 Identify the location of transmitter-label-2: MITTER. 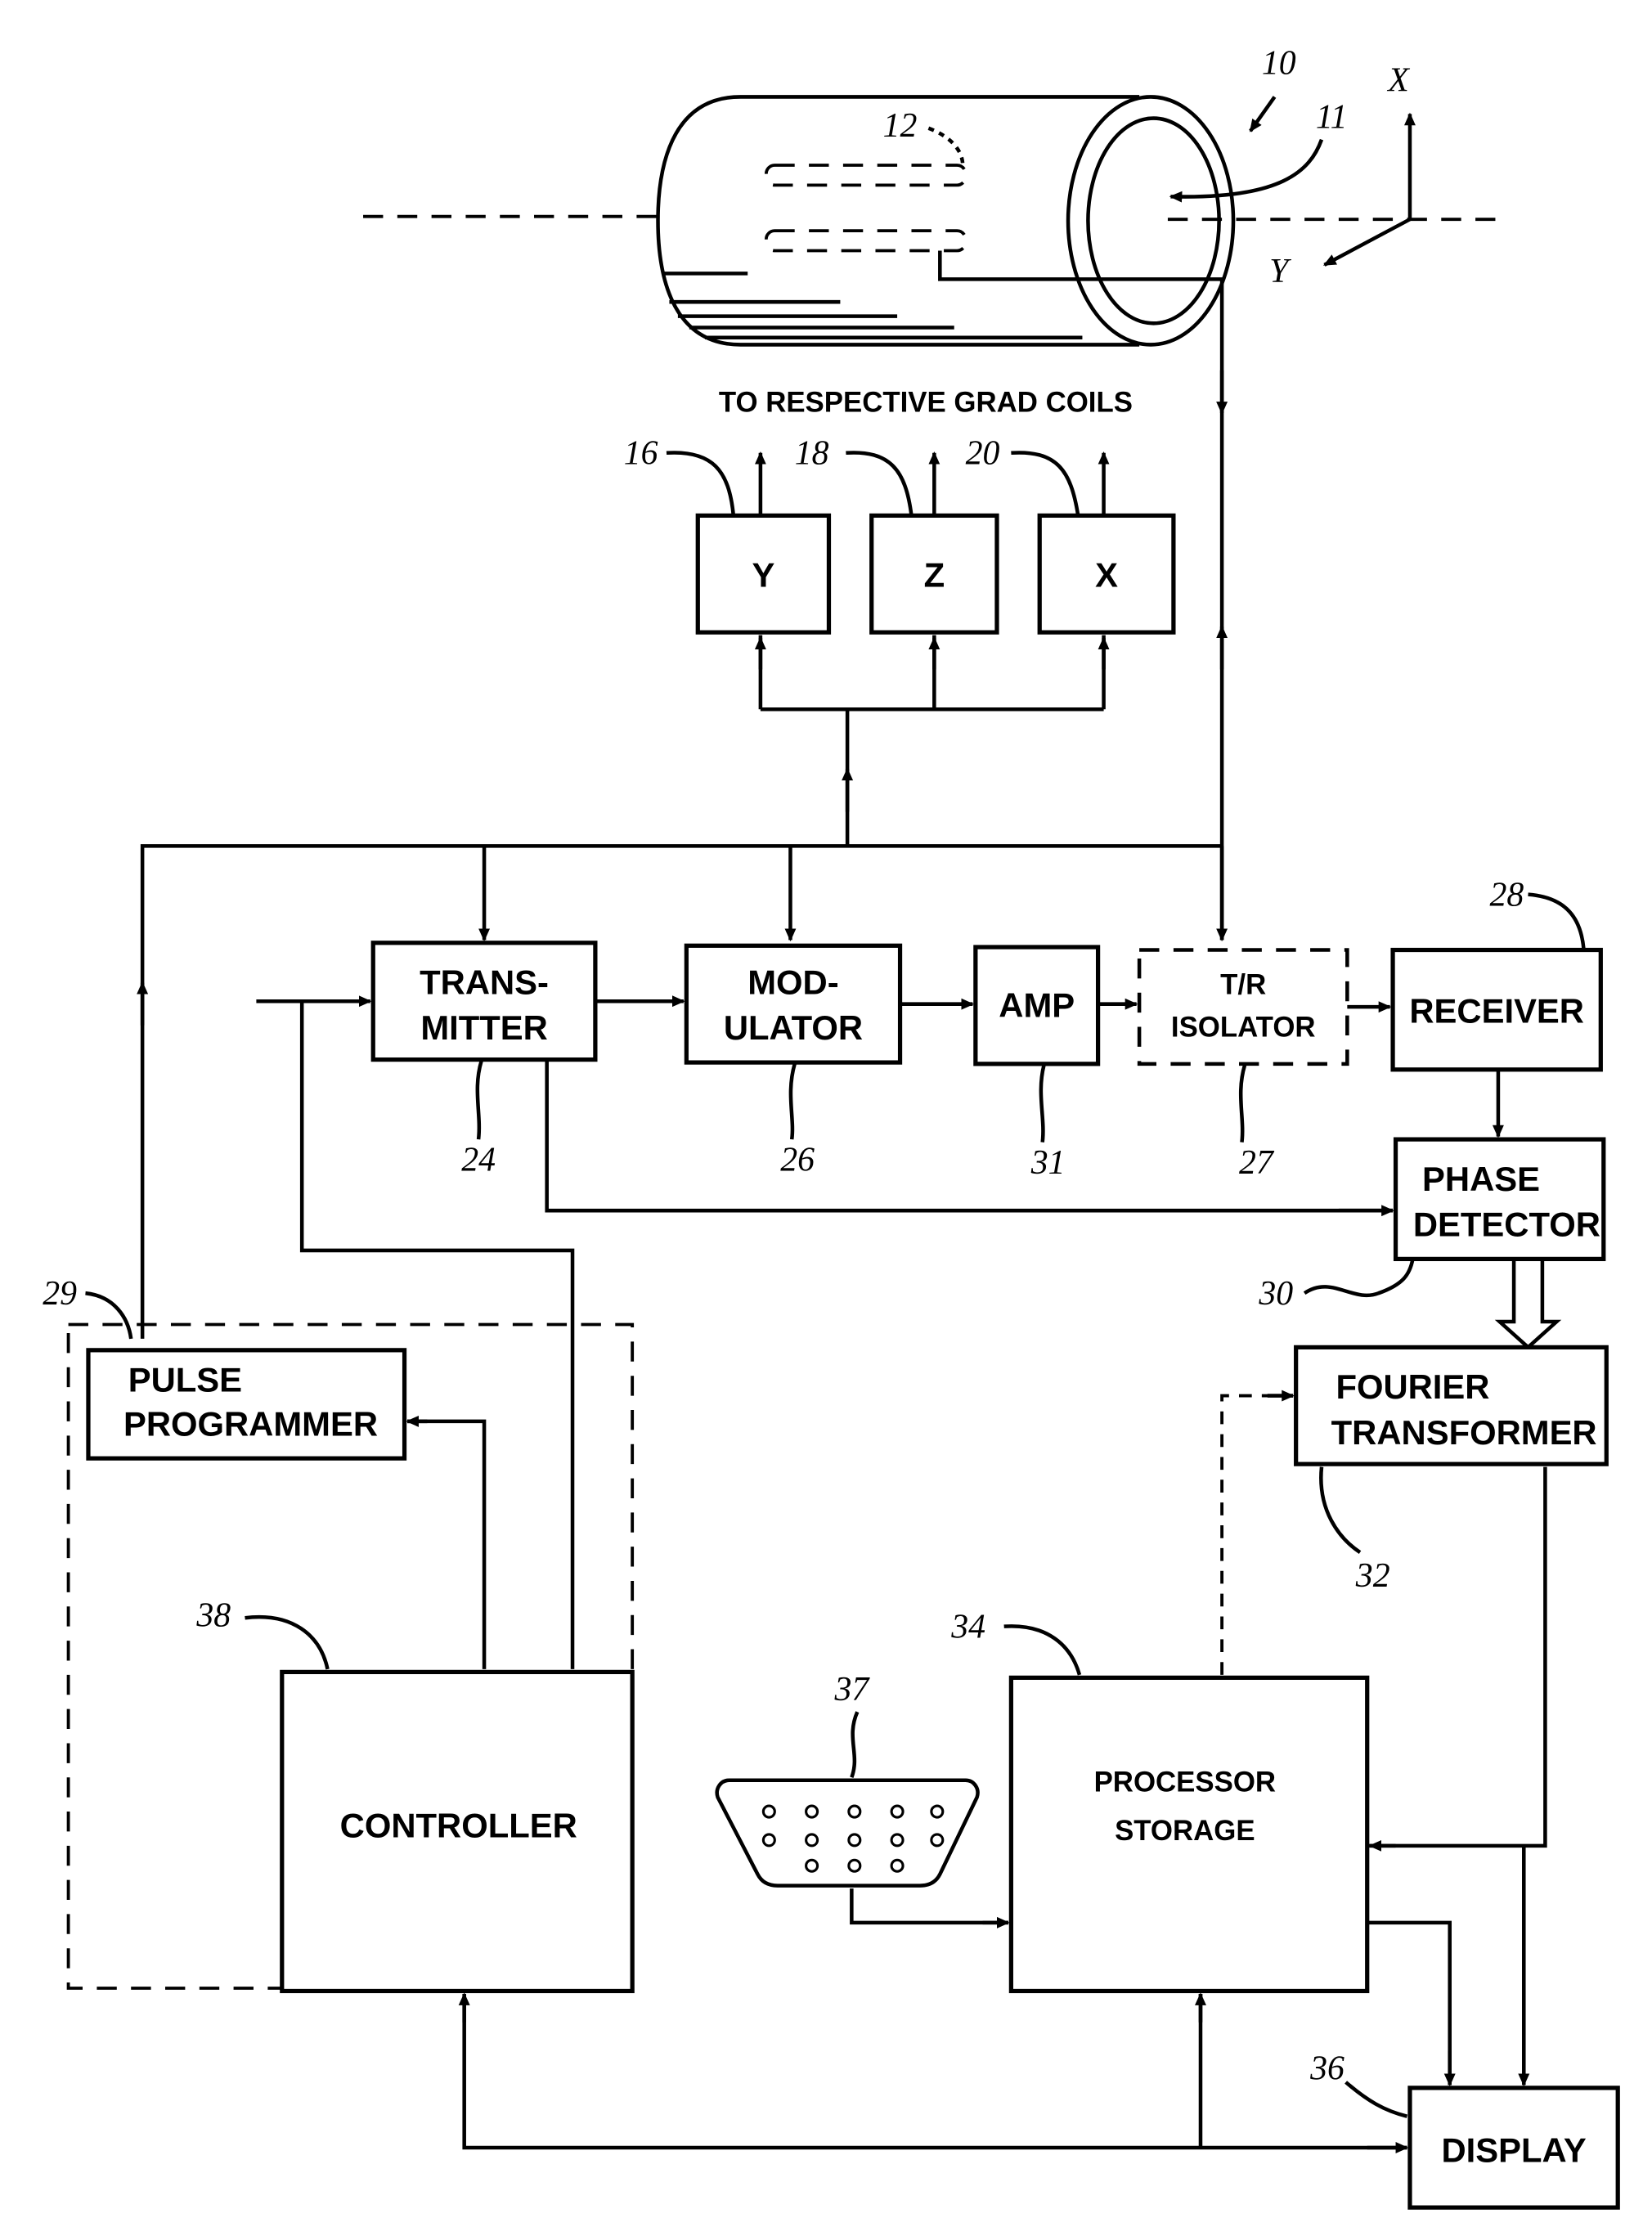
(484, 1027).